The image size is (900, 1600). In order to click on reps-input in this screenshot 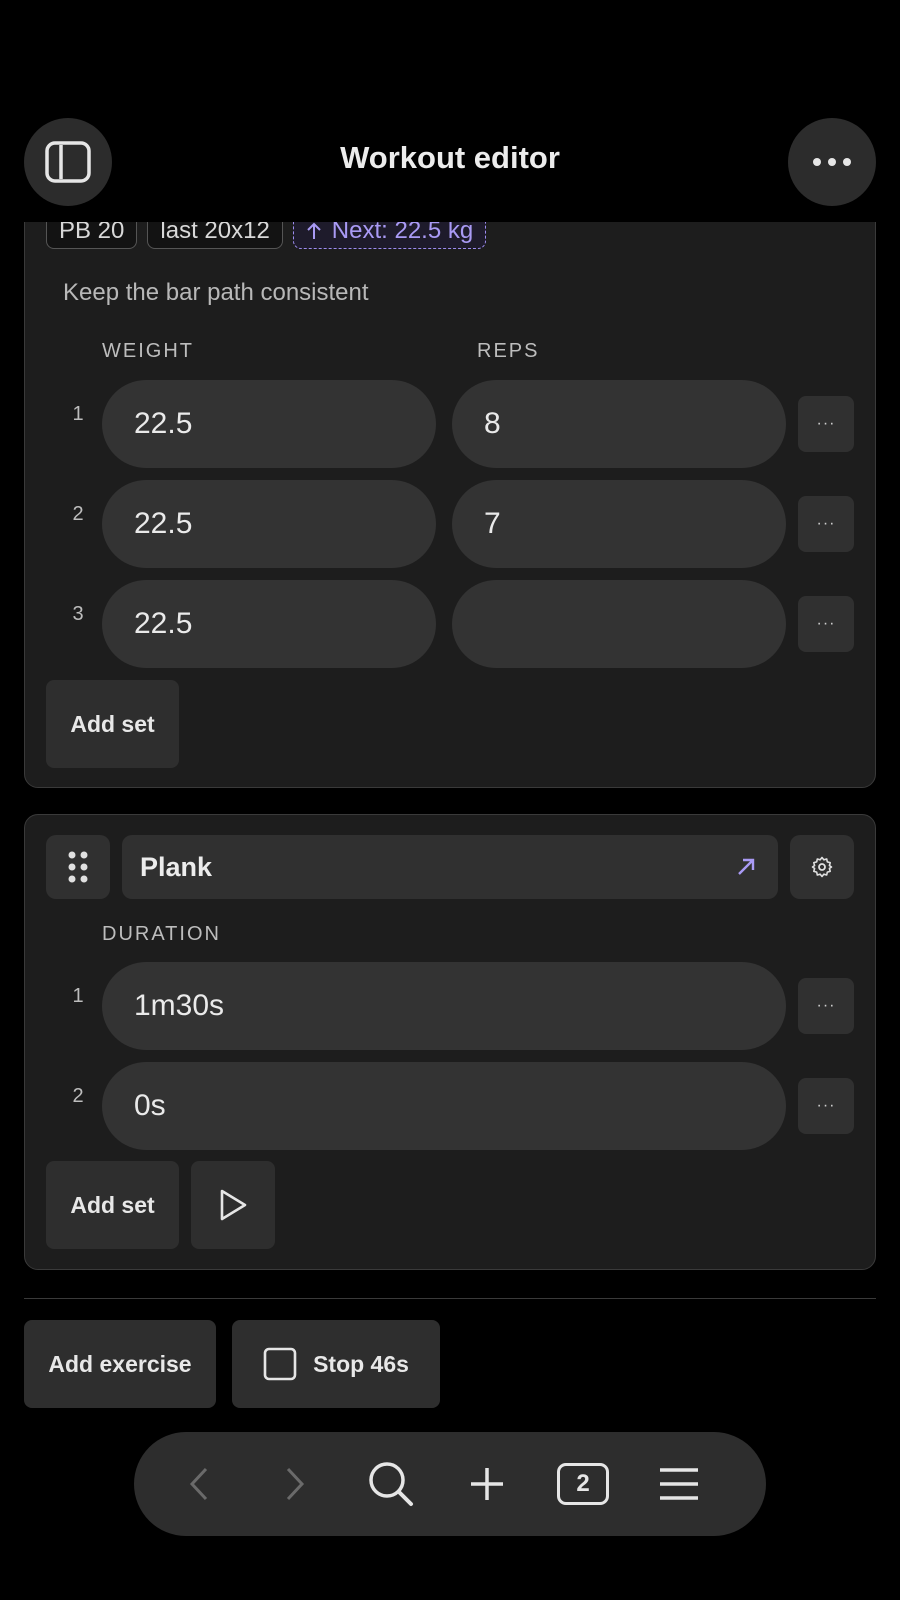, I will do `click(619, 624)`.